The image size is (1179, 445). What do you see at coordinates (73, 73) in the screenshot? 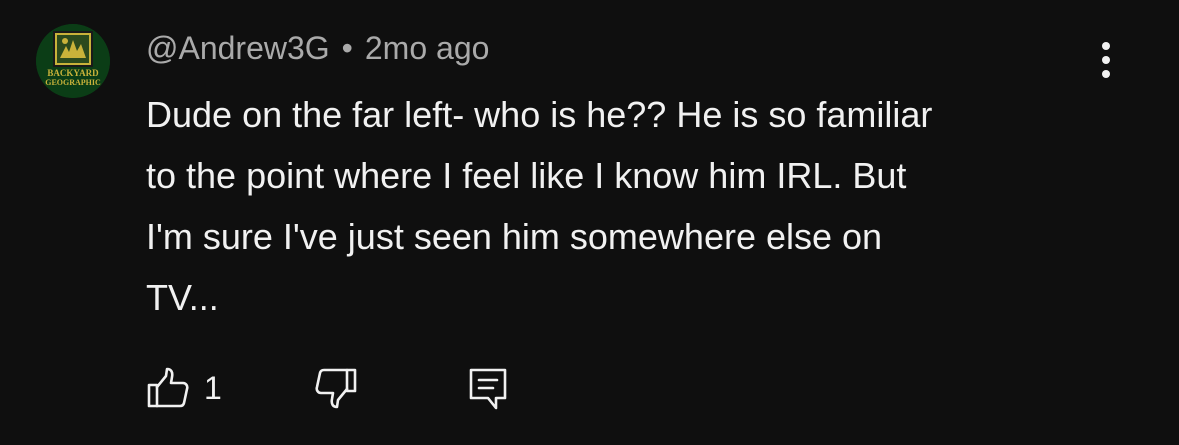
I see `logo-line-1: BACKYARD` at bounding box center [73, 73].